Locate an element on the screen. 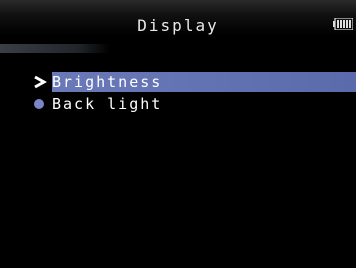  menu-item-label: Back light is located at coordinates (107, 104).